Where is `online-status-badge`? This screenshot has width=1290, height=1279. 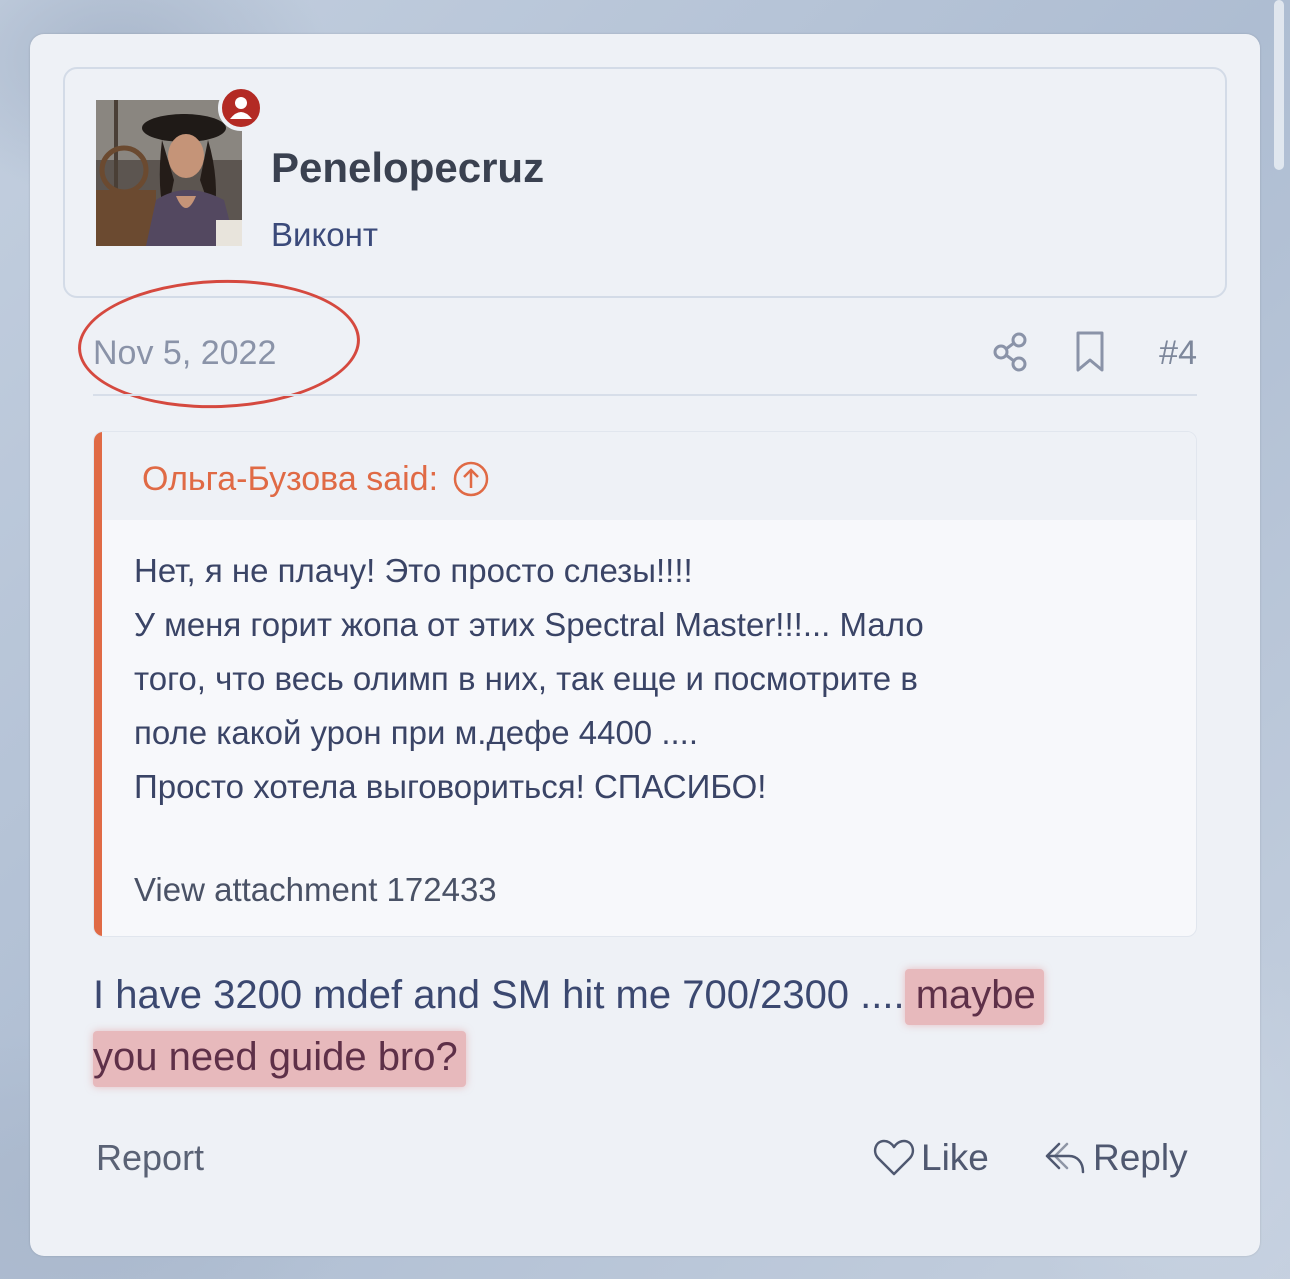
online-status-badge is located at coordinates (241, 108).